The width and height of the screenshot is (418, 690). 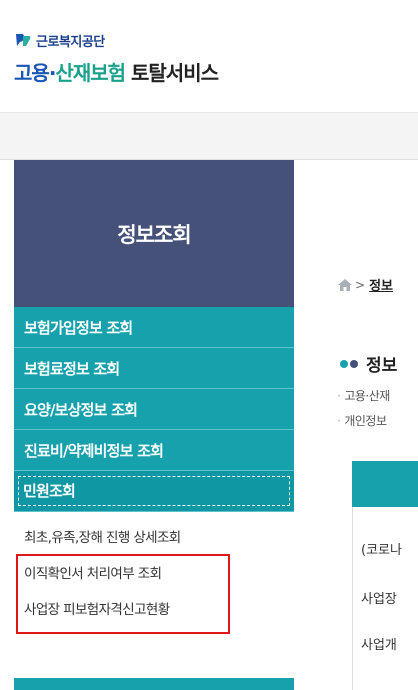 What do you see at coordinates (209, 136) in the screenshot?
I see `global-nav-bar` at bounding box center [209, 136].